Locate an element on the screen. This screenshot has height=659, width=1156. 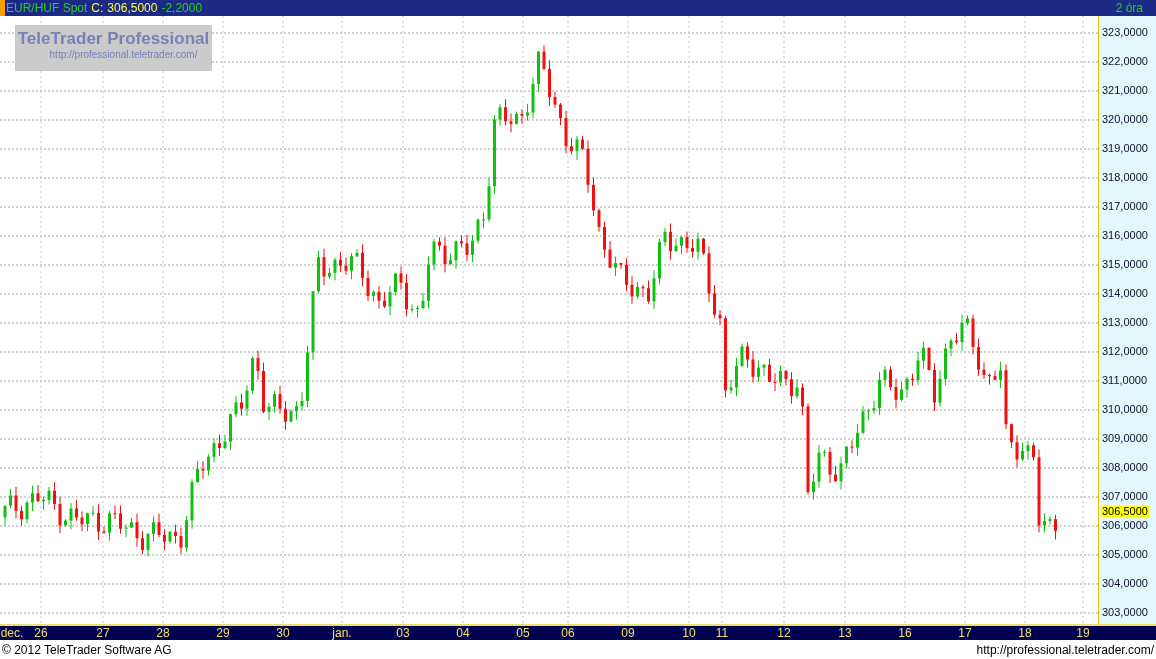
close-value: 306,5000 is located at coordinates (132, 8).